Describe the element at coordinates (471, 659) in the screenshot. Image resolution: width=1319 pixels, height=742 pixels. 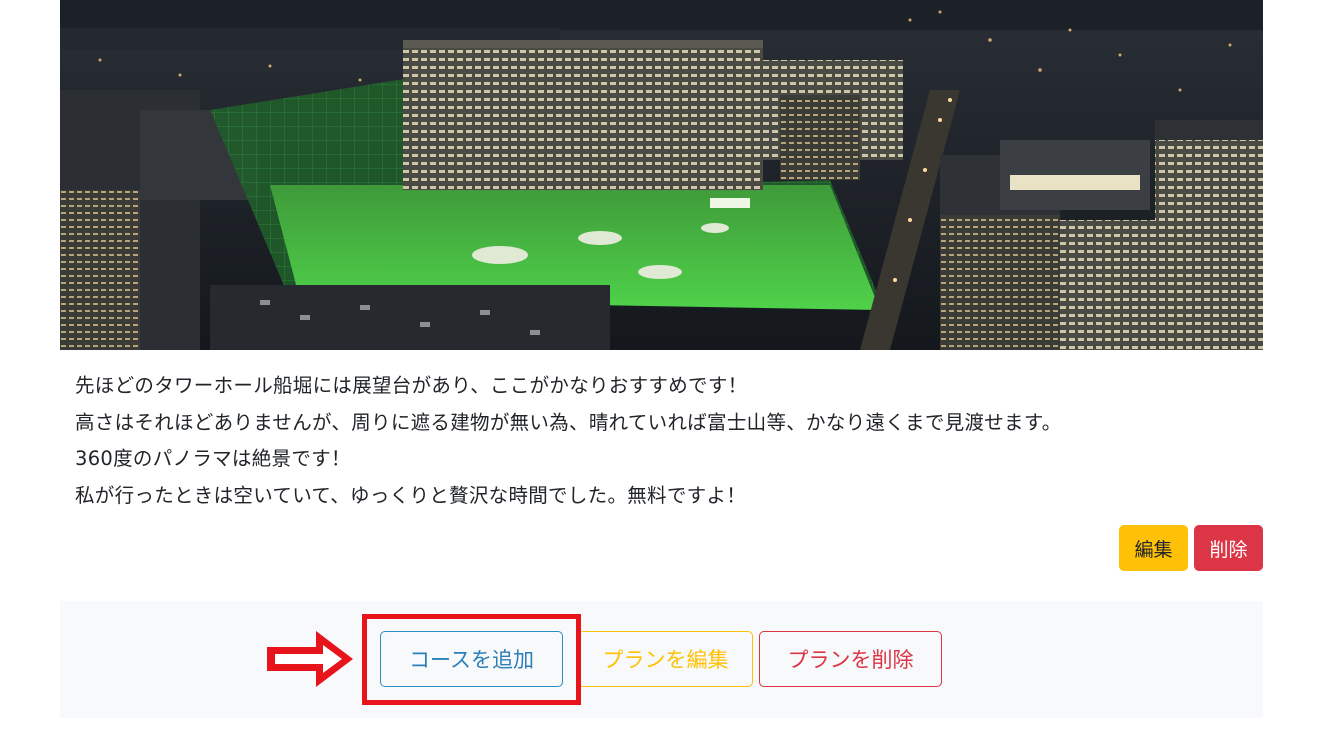
I see `annotation-highlight-box` at that location.